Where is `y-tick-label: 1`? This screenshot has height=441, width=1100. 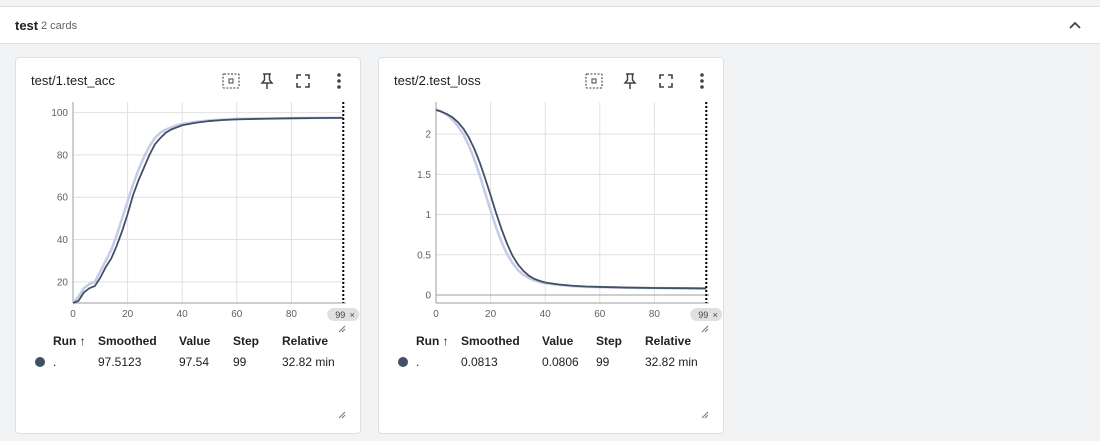 y-tick-label: 1 is located at coordinates (428, 215).